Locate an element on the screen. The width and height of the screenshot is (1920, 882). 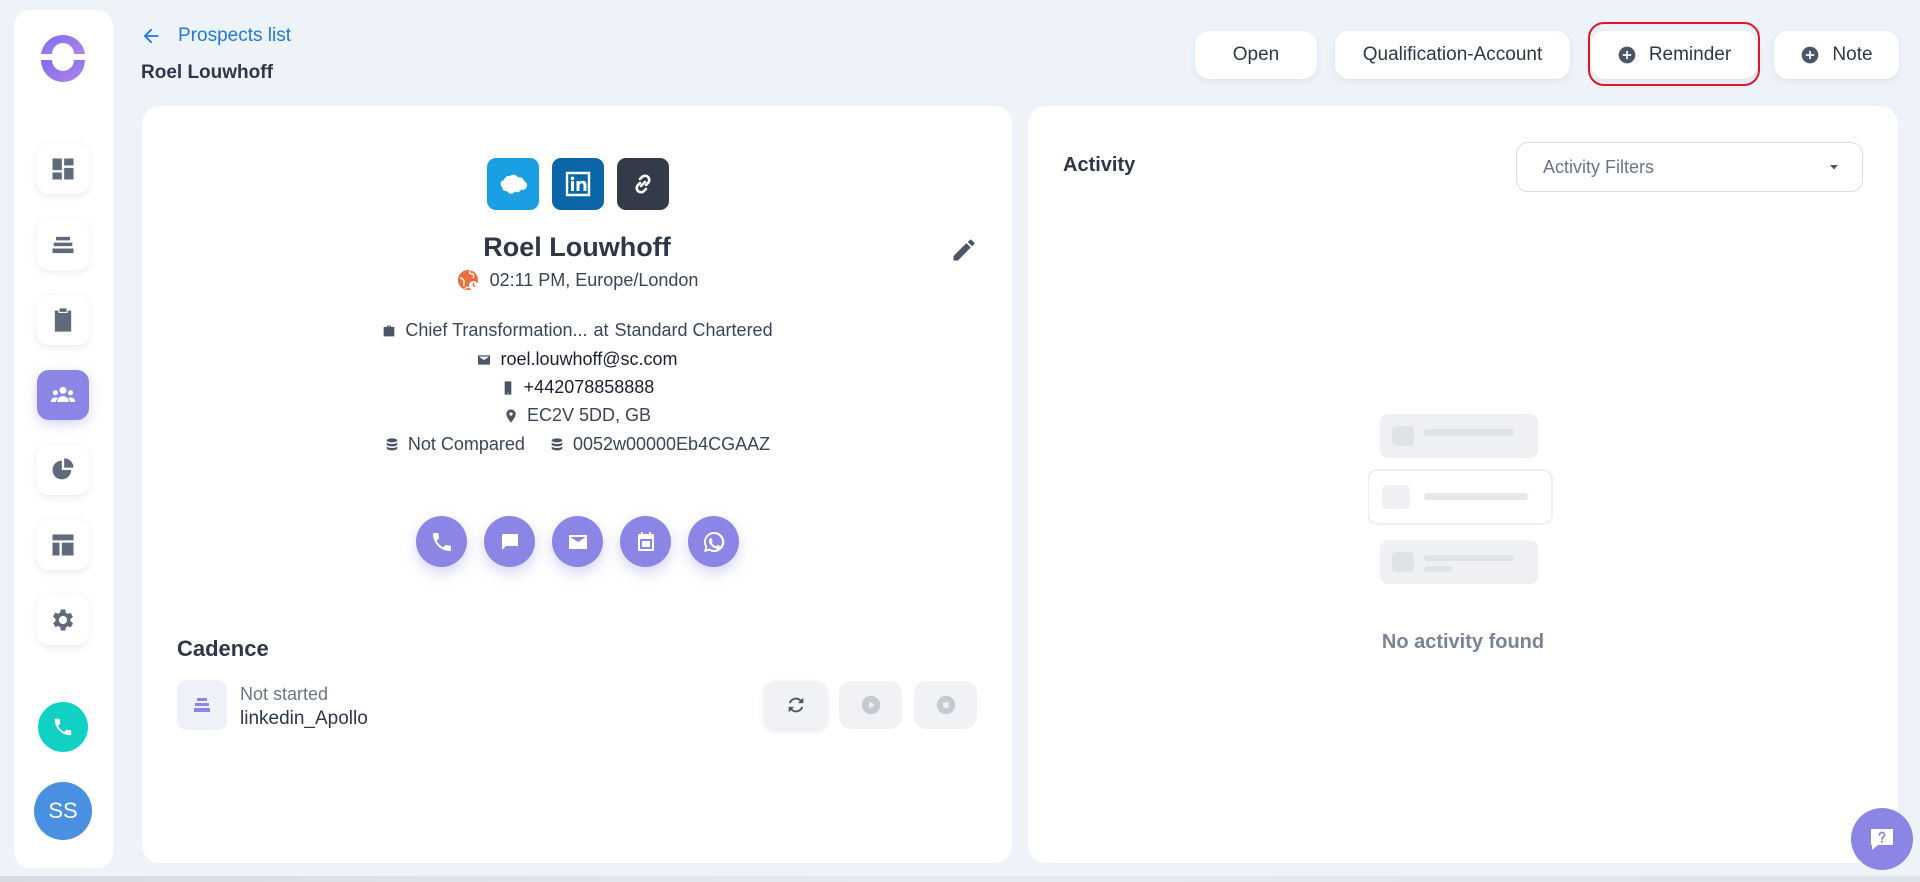
help-chat-icon is located at coordinates (1882, 839).